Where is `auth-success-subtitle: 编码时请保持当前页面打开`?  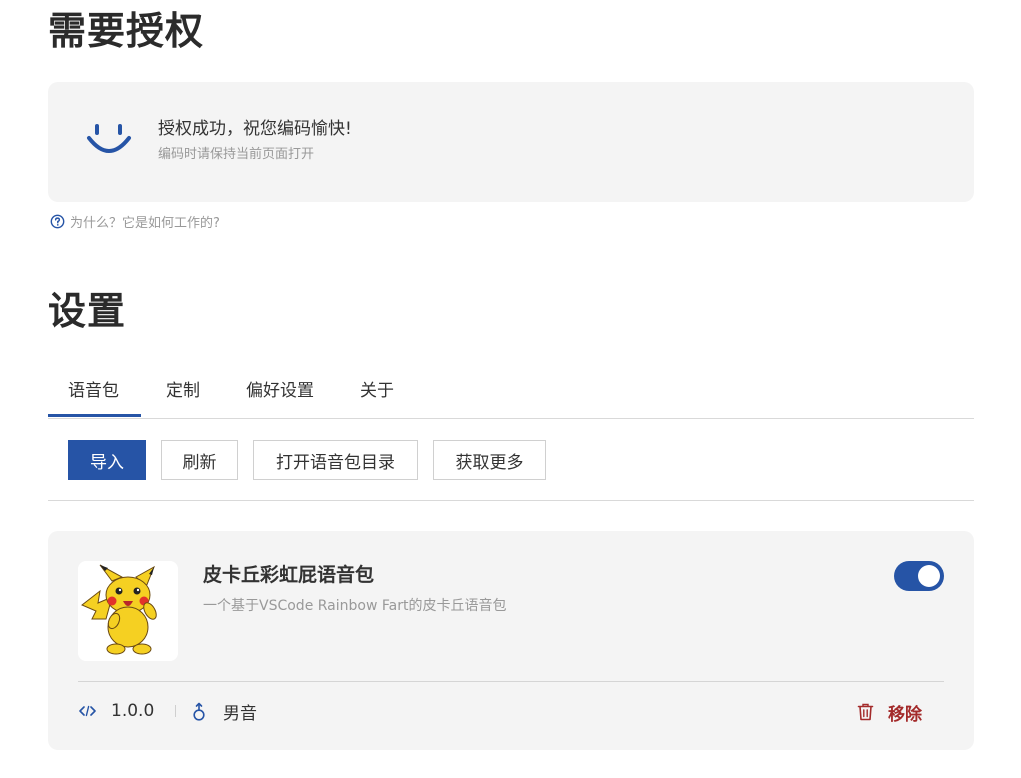
auth-success-subtitle: 编码时请保持当前页面打开 is located at coordinates (236, 154).